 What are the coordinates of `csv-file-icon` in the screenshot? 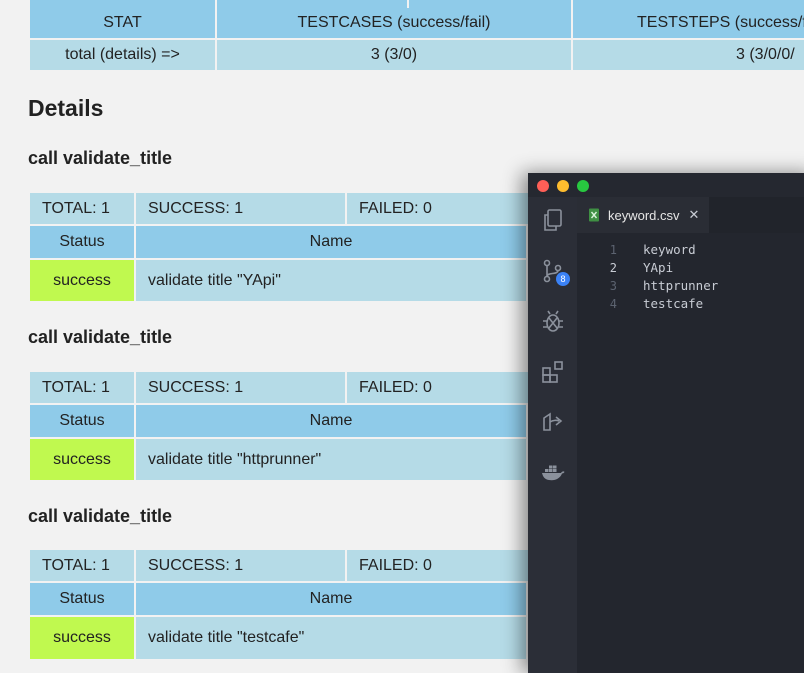 It's located at (594, 215).